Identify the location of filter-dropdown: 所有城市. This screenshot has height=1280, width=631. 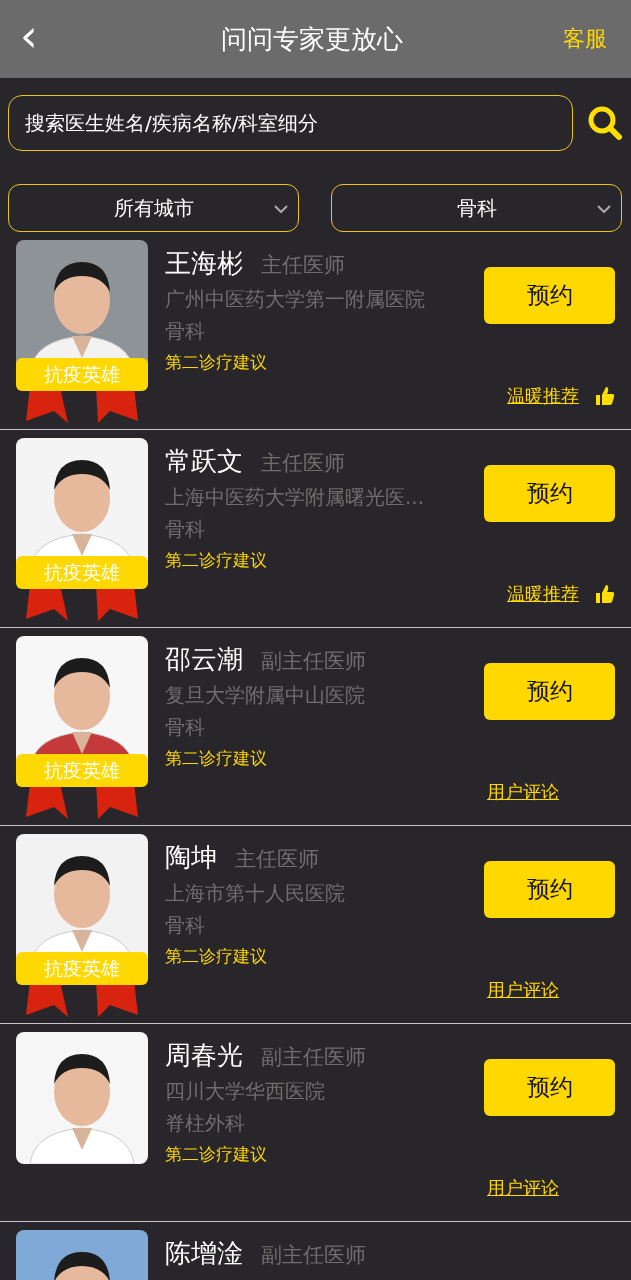
(153, 208).